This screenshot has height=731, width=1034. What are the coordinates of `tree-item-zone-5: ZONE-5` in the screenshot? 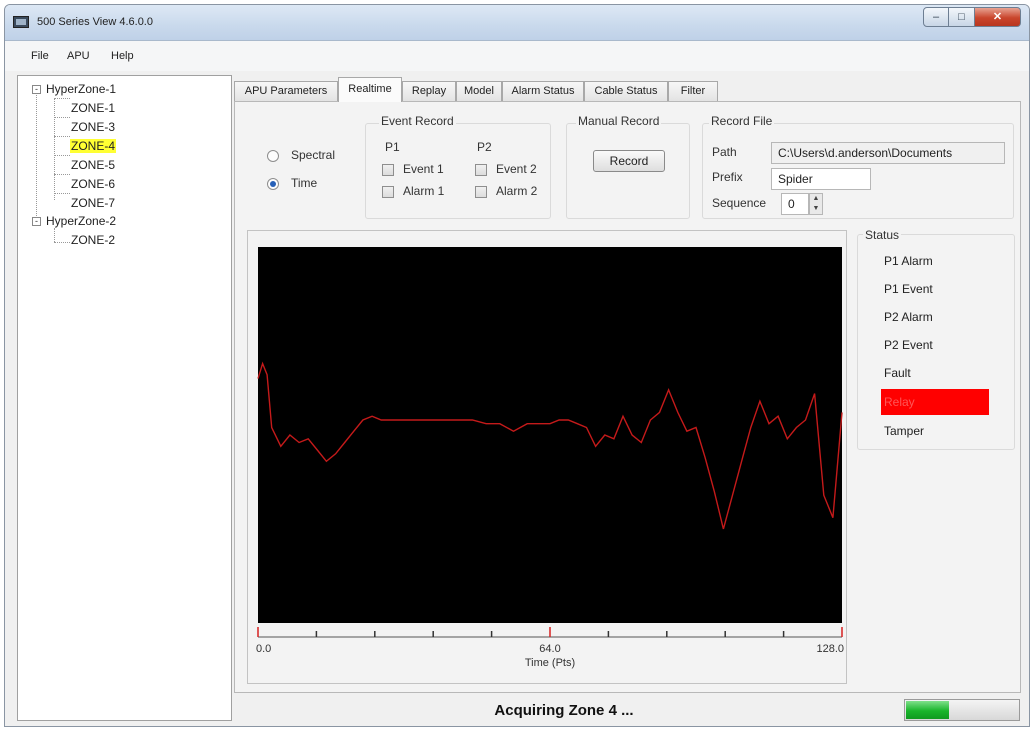 It's located at (93, 165).